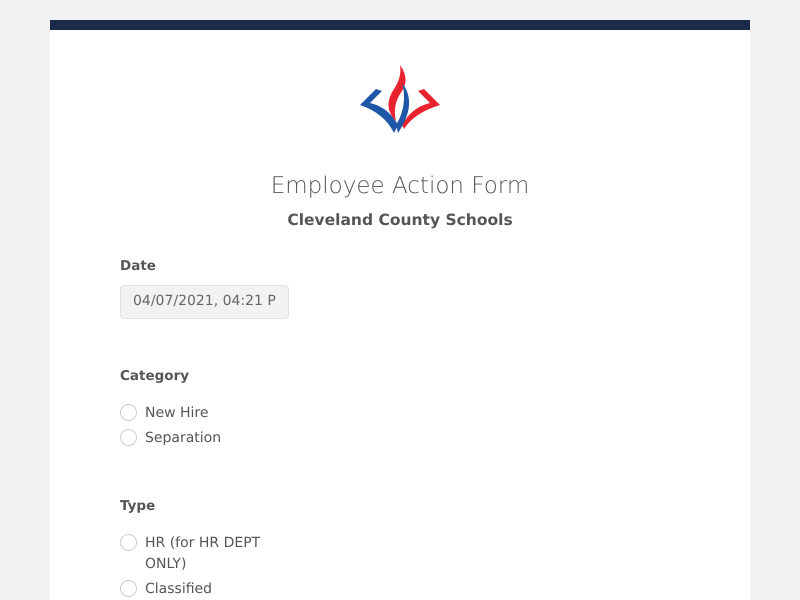 The image size is (800, 600). What do you see at coordinates (138, 506) in the screenshot?
I see `field-label: Type` at bounding box center [138, 506].